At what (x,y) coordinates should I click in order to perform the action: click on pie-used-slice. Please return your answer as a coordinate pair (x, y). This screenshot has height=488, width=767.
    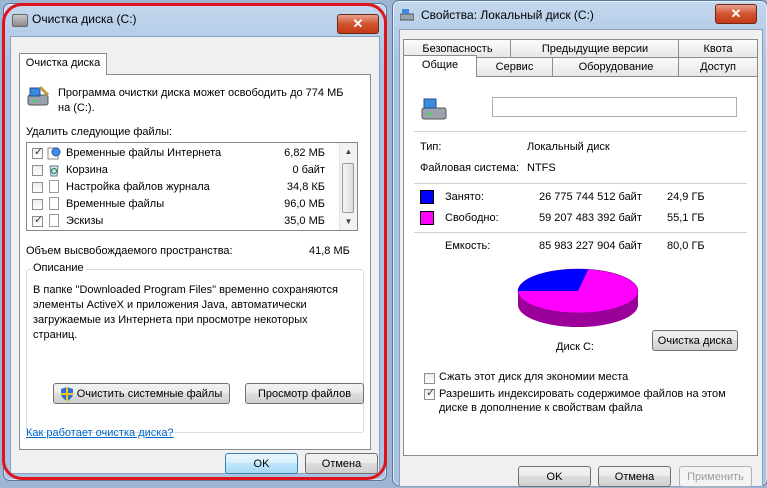
    Looking at the image, I should click on (553, 279).